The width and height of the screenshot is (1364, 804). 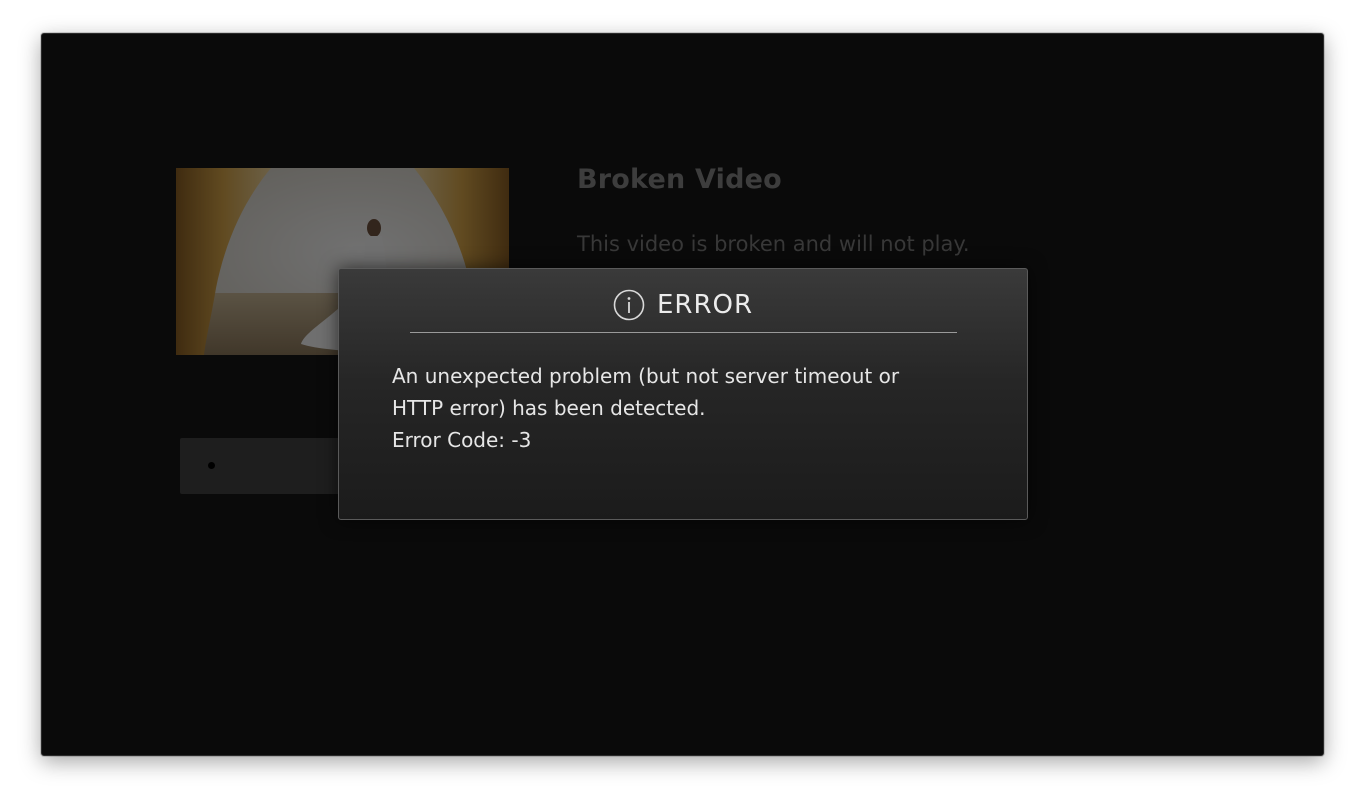 What do you see at coordinates (549, 408) in the screenshot?
I see `message-line-2: HTTP error) has been detected.` at bounding box center [549, 408].